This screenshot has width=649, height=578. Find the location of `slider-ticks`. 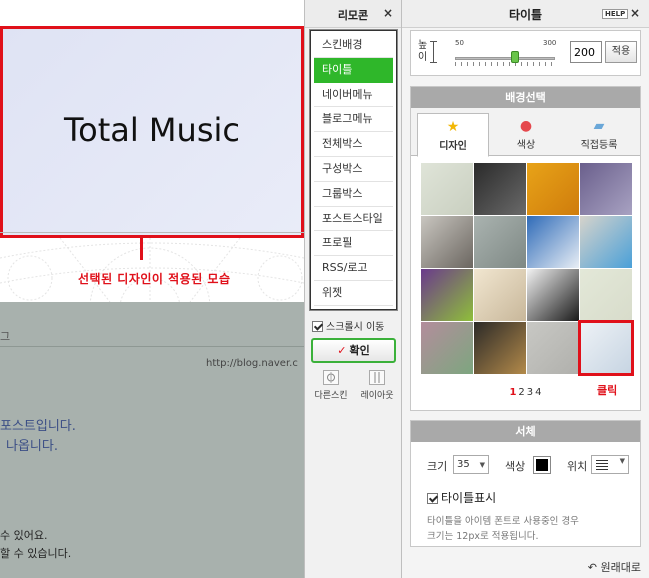

slider-ticks is located at coordinates (505, 64).